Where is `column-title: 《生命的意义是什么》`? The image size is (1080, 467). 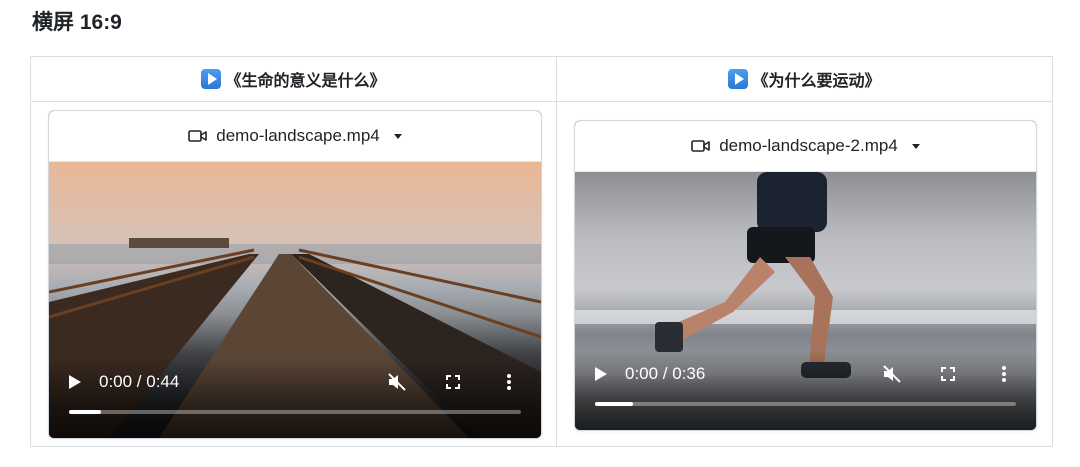
column-title: 《生命的意义是什么》 is located at coordinates (305, 81).